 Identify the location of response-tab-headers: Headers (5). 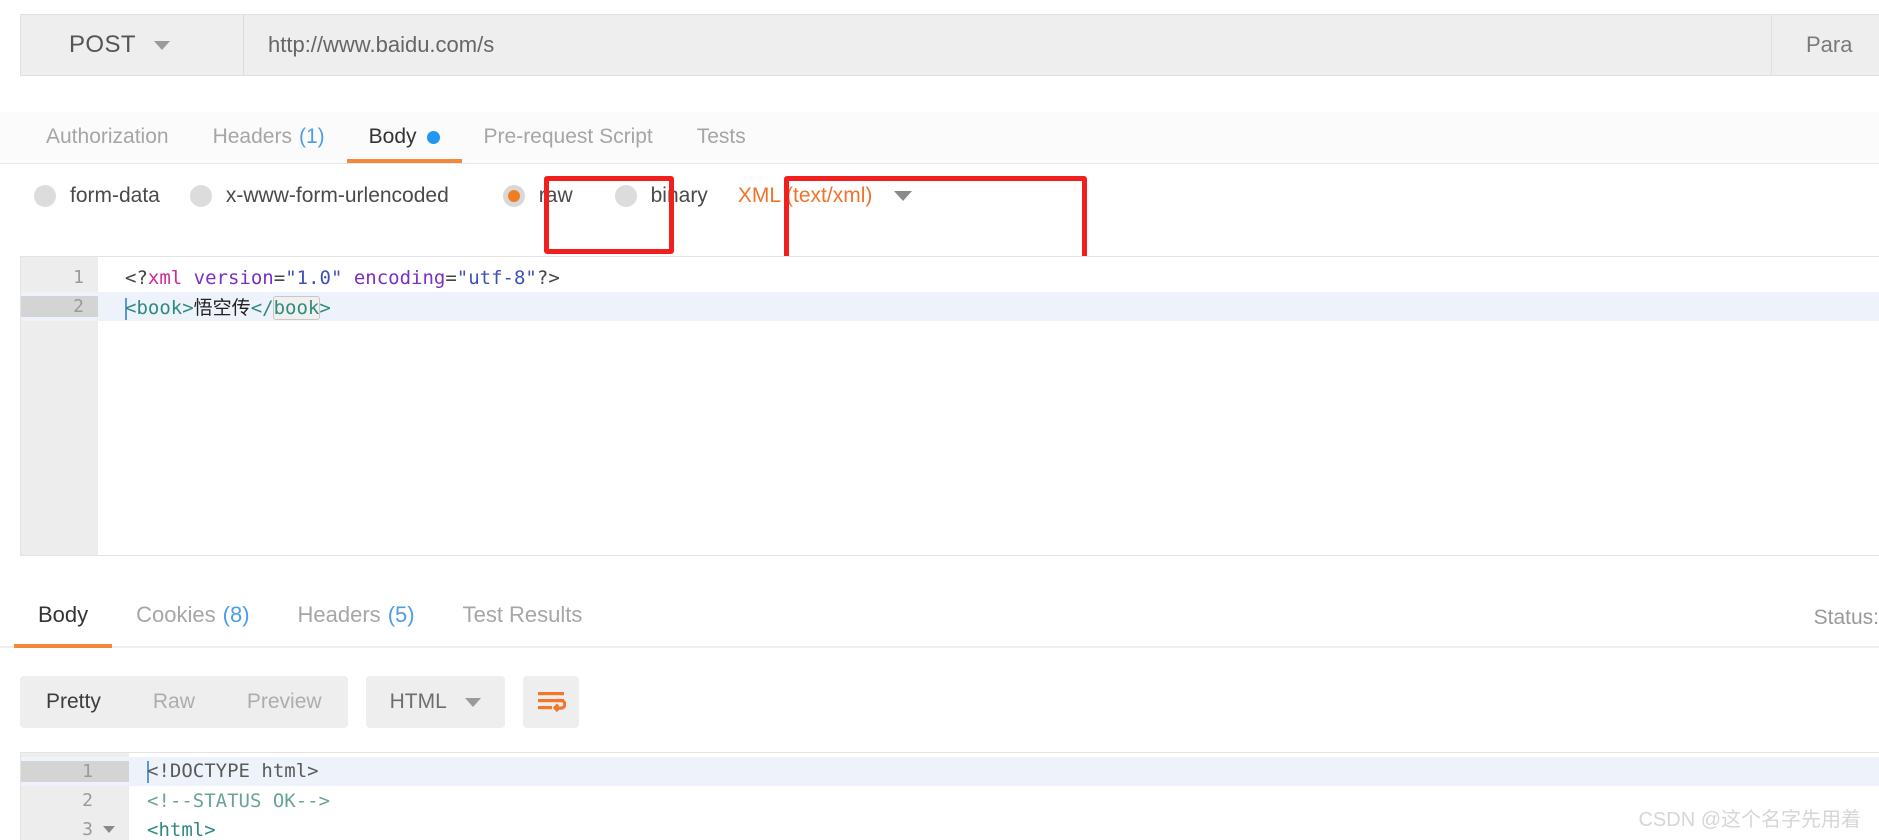
(356, 615).